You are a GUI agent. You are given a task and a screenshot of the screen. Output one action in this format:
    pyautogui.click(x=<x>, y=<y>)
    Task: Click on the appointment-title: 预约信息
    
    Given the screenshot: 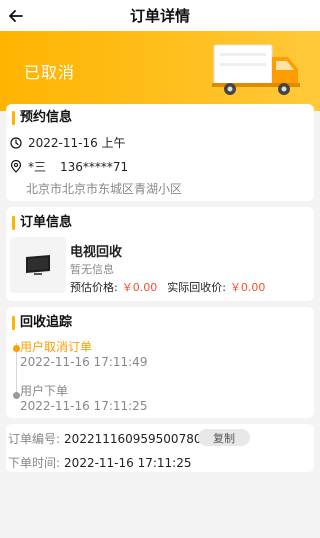 What is the action you would take?
    pyautogui.click(x=42, y=118)
    